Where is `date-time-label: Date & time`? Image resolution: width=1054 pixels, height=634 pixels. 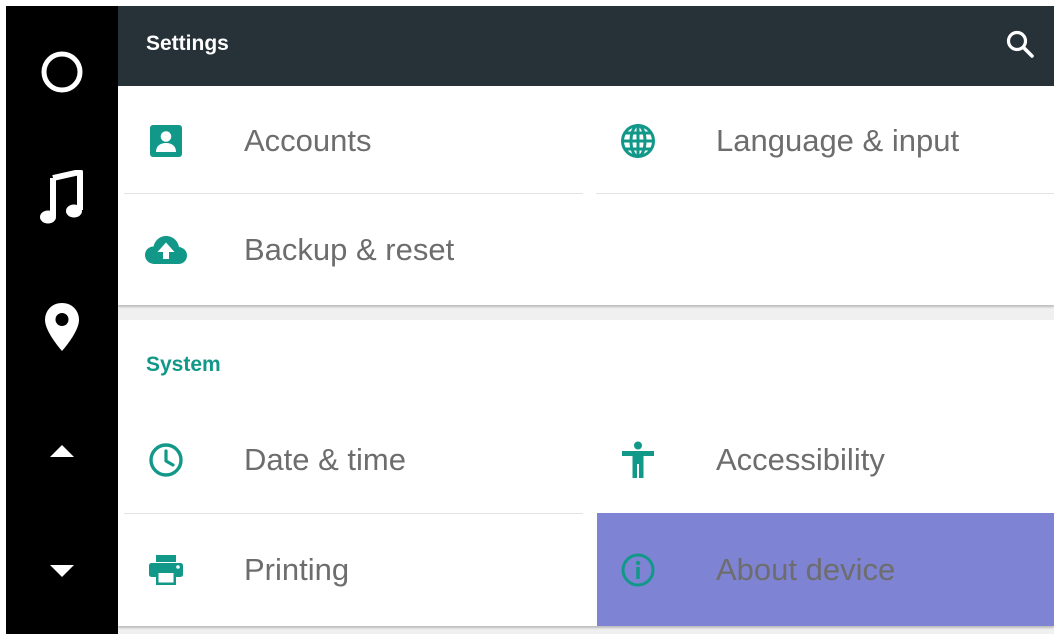 date-time-label: Date & time is located at coordinates (325, 459).